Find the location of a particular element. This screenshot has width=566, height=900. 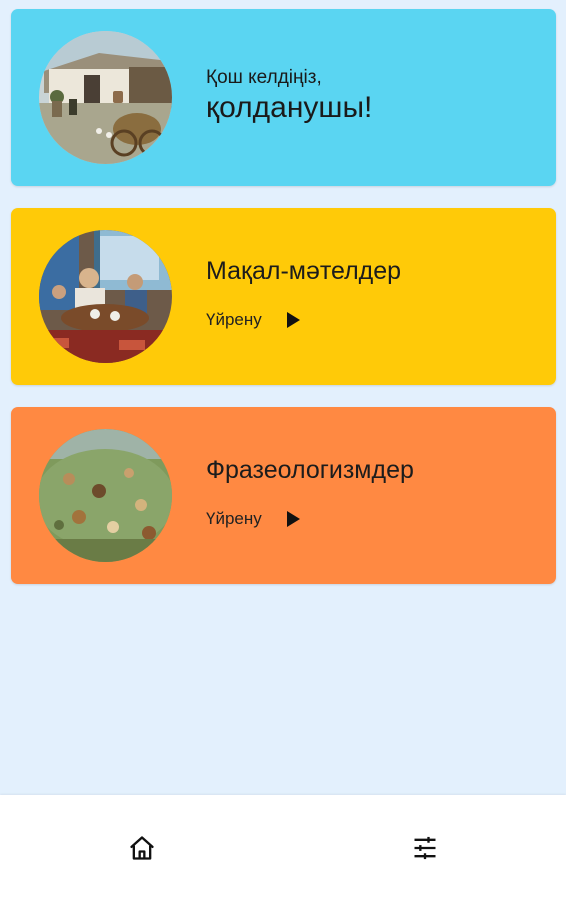

home-icon is located at coordinates (142, 848).